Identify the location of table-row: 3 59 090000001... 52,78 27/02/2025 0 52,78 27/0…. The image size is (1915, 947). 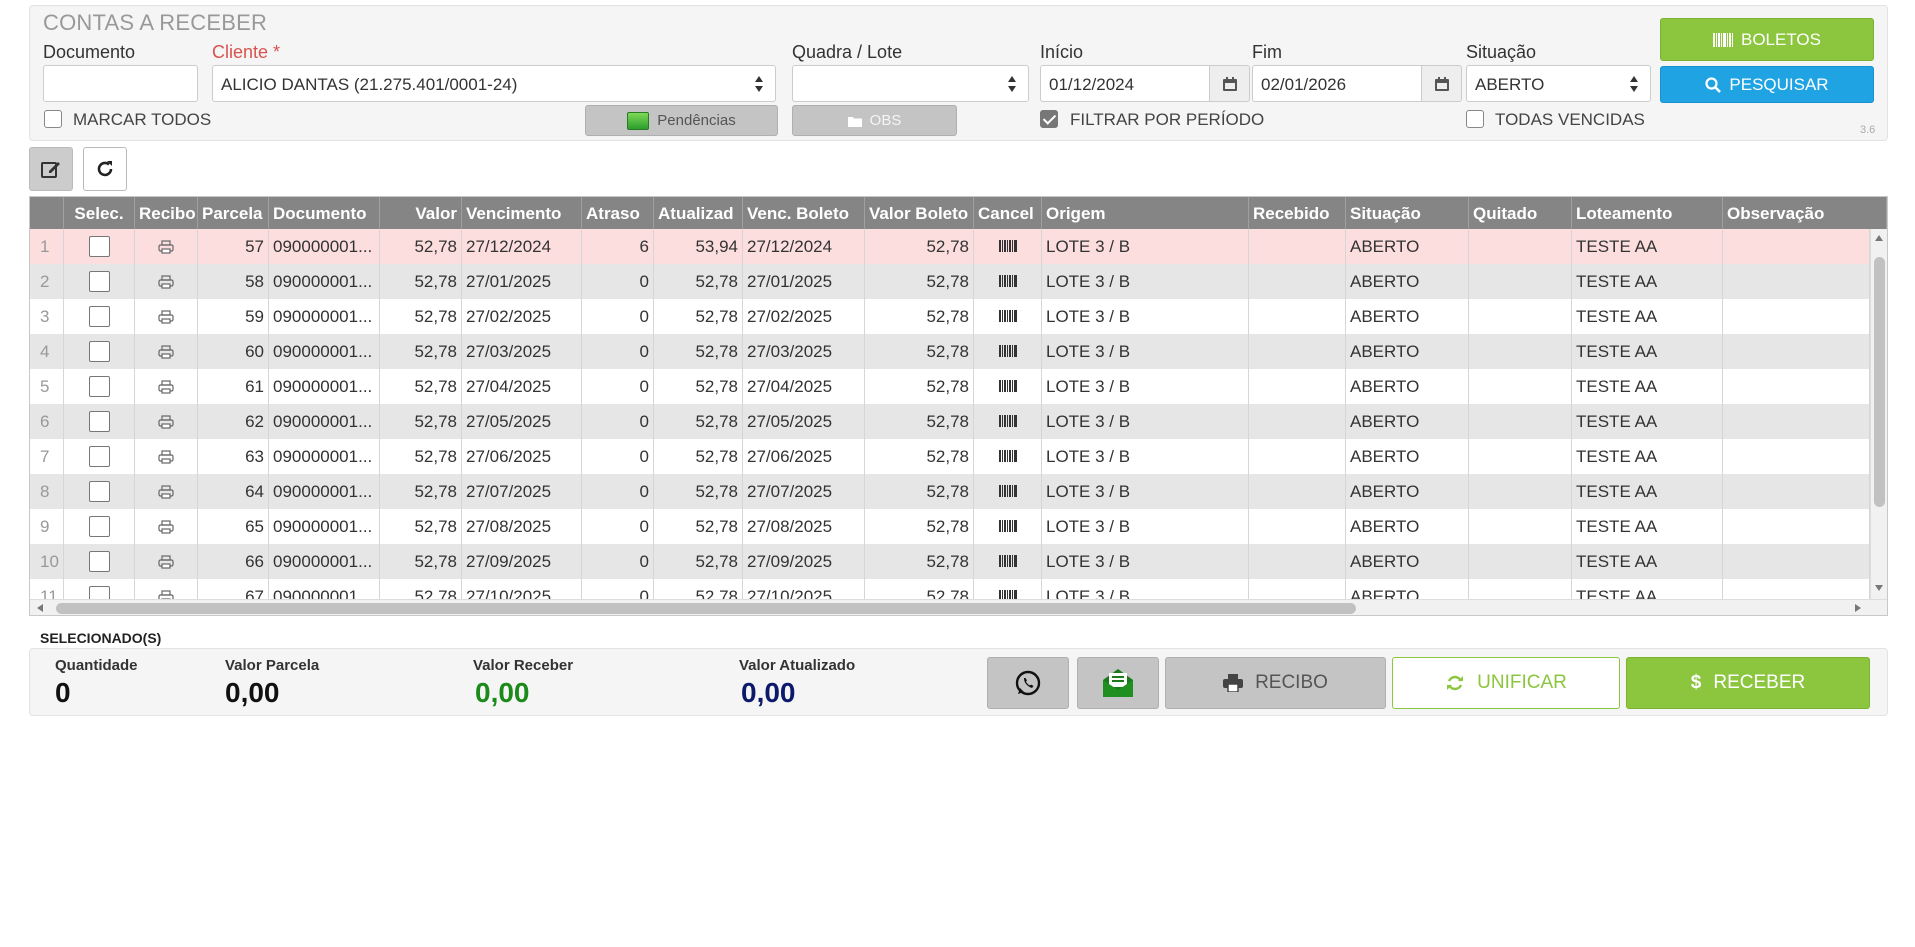
(950, 316).